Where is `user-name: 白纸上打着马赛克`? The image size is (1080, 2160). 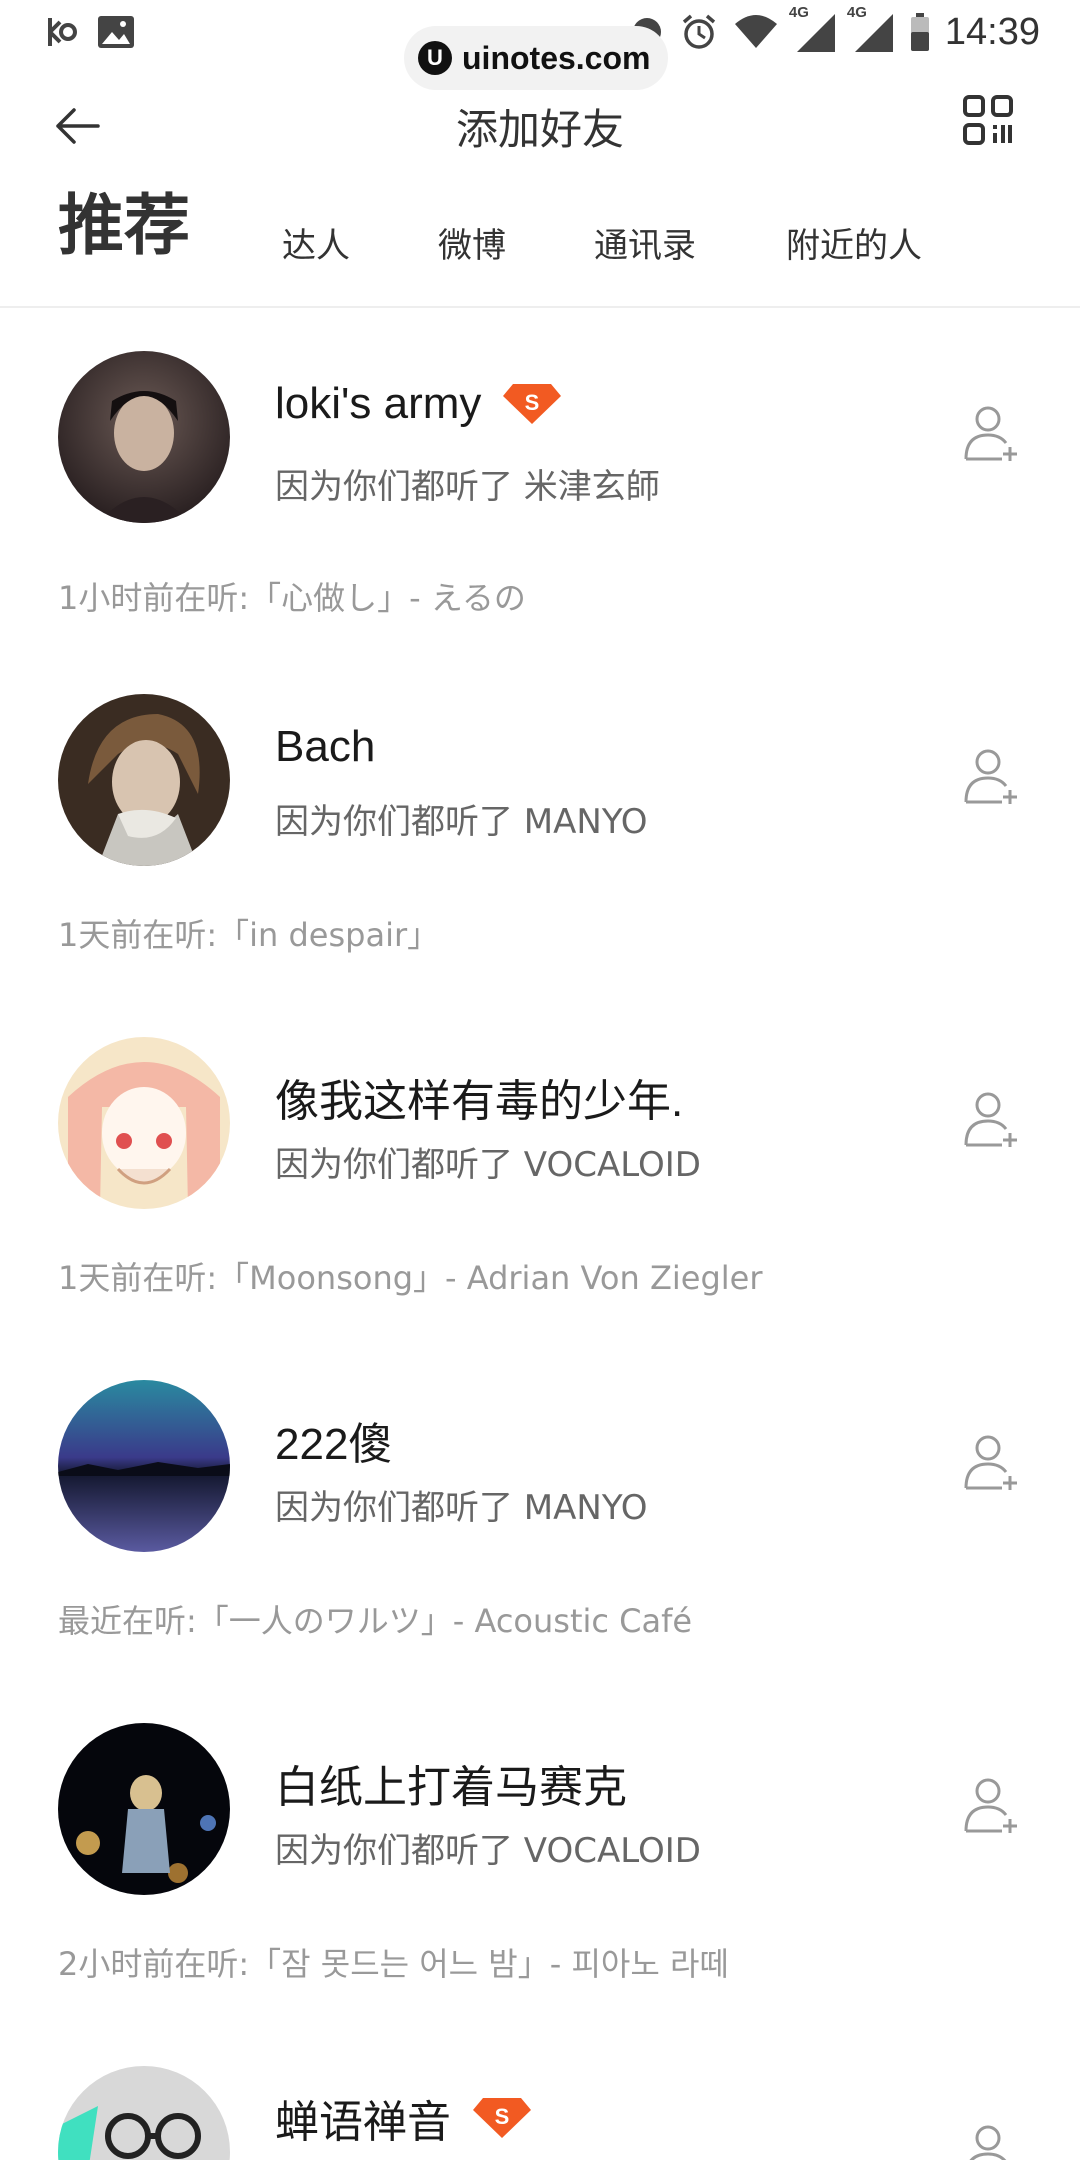 user-name: 白纸上打着马赛克 is located at coordinates (451, 1783).